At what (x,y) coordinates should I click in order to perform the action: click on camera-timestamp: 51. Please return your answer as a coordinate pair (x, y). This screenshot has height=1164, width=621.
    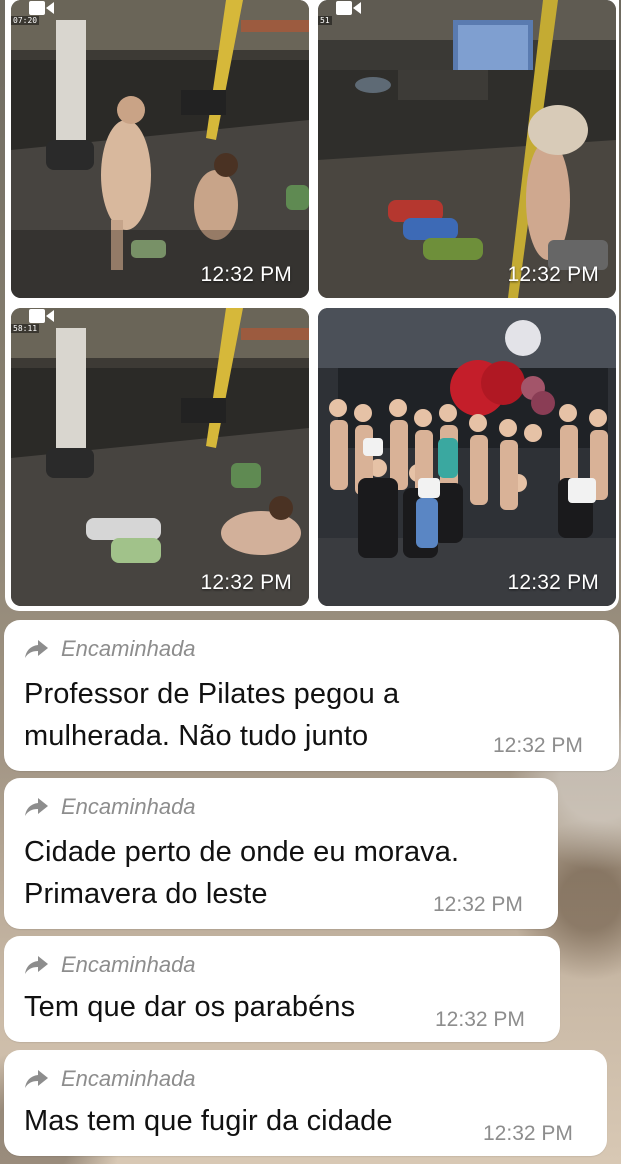
    Looking at the image, I should click on (325, 20).